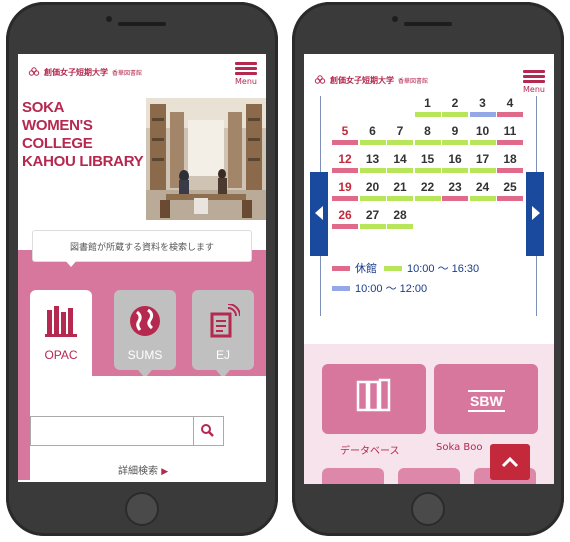  What do you see at coordinates (428, 24) in the screenshot?
I see `speaker-slot` at bounding box center [428, 24].